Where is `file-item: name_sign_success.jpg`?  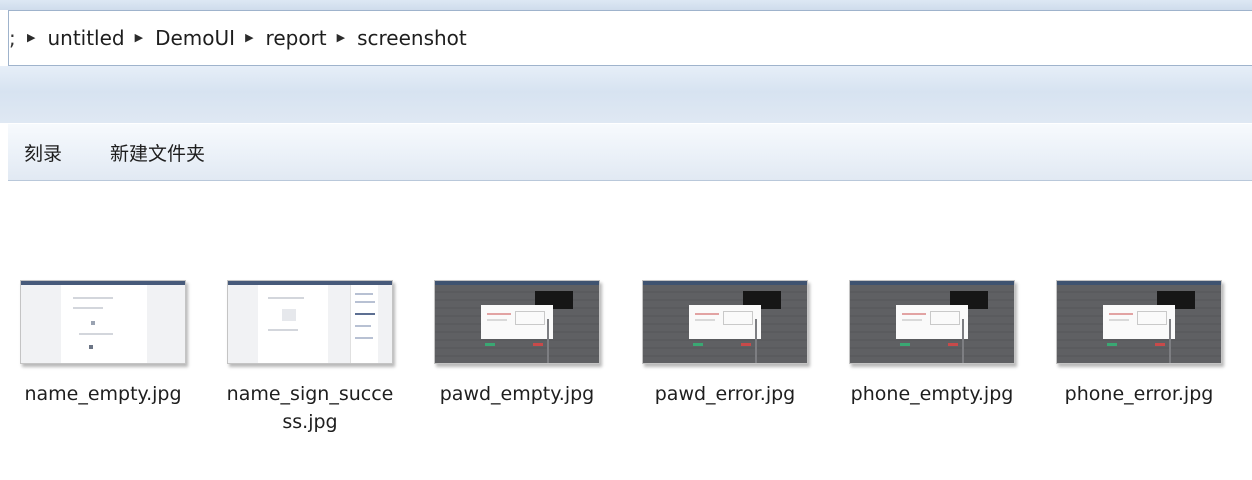
file-item: name_sign_success.jpg is located at coordinates (310, 358).